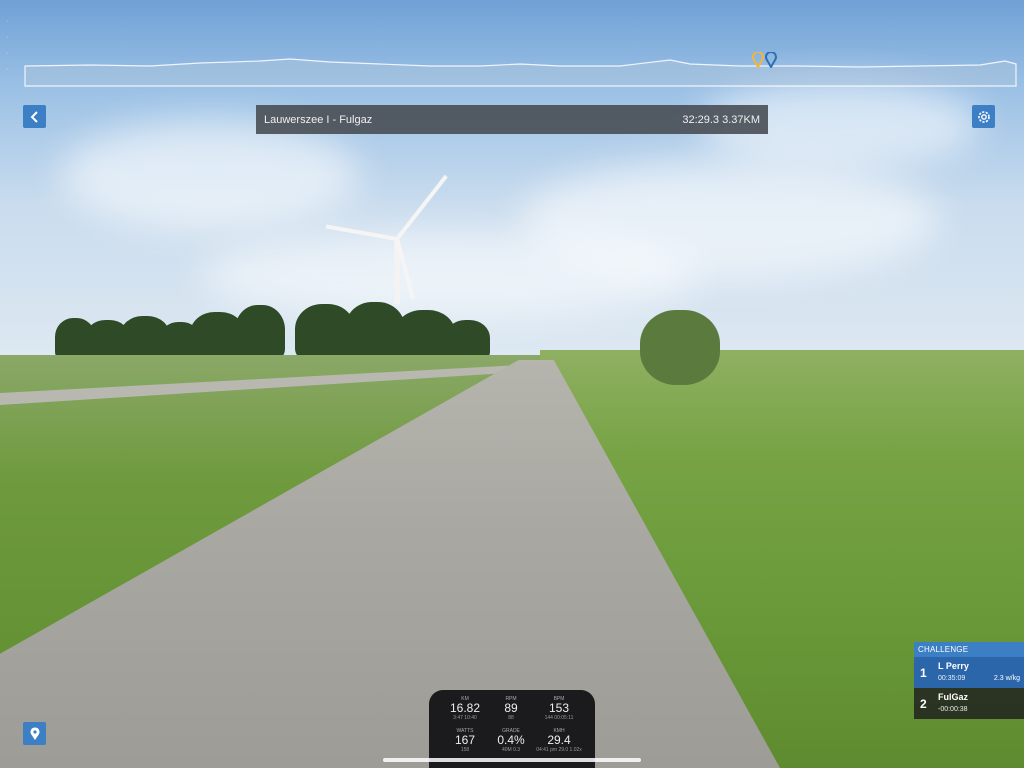  What do you see at coordinates (758, 60) in the screenshot?
I see `rider-pin-yellow-icon` at bounding box center [758, 60].